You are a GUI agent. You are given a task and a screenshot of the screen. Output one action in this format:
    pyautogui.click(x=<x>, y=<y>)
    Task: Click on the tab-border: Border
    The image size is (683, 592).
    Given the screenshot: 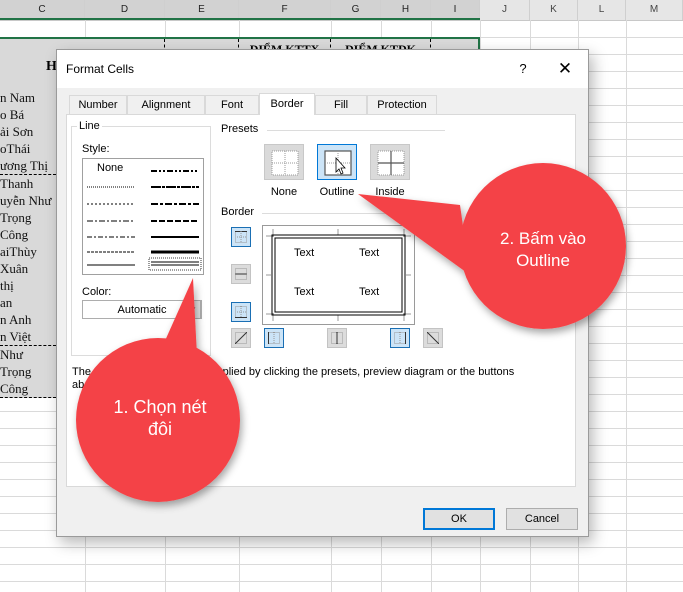 What is the action you would take?
    pyautogui.click(x=287, y=104)
    